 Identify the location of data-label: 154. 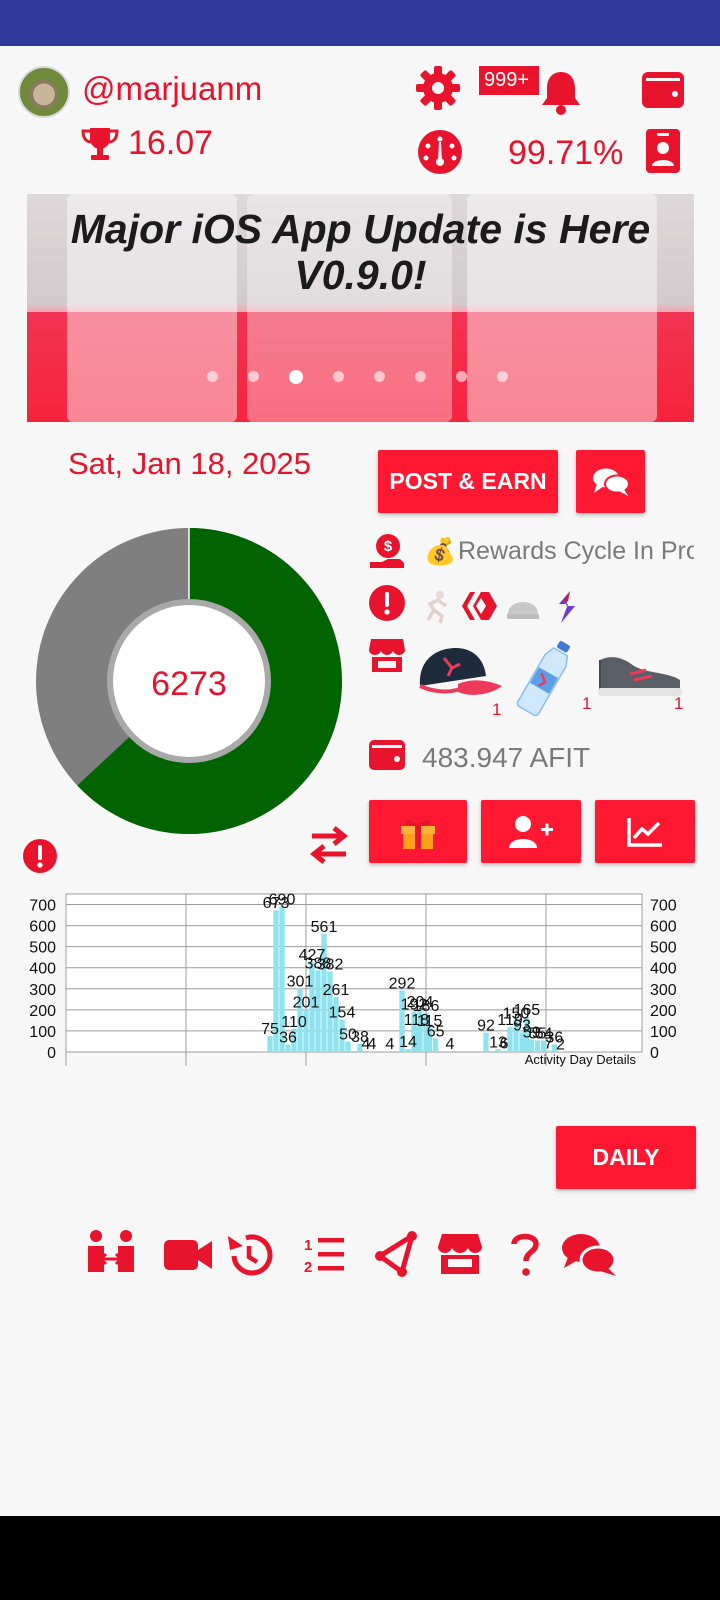
(342, 1013).